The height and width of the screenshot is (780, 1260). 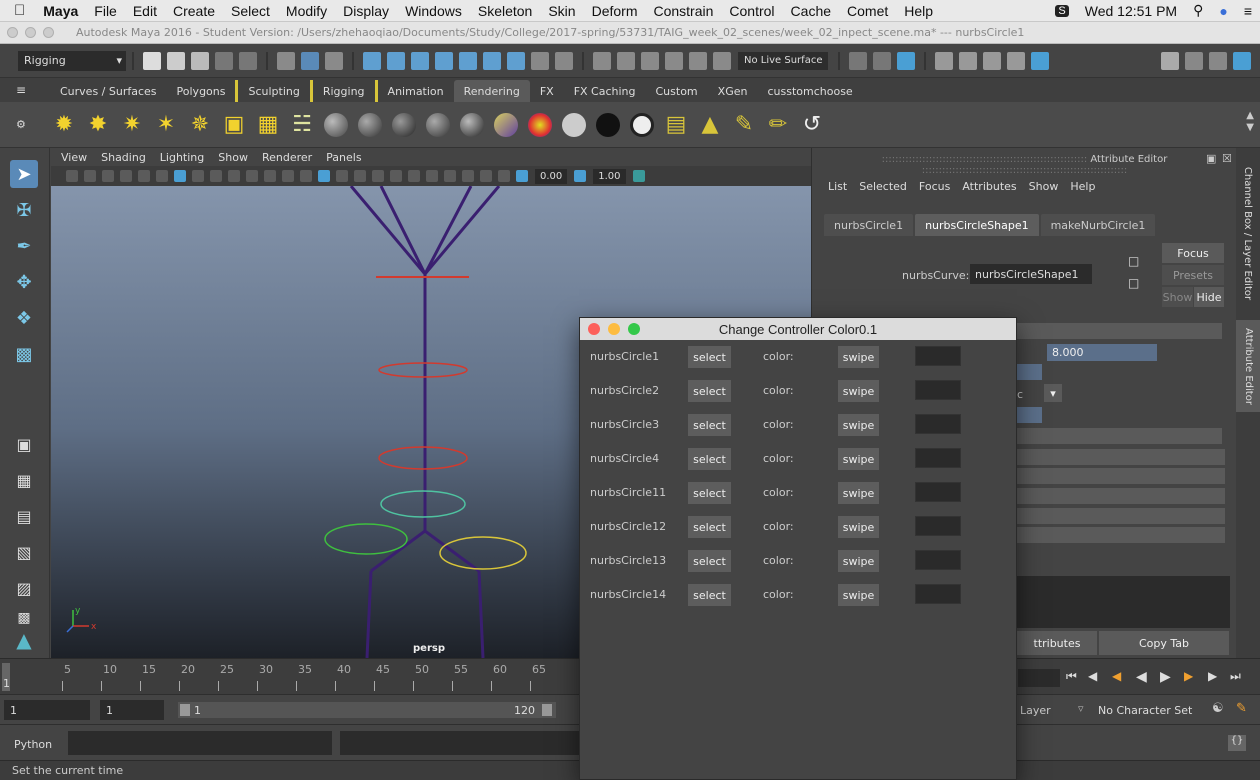 What do you see at coordinates (989, 186) in the screenshot?
I see `ae-menu-attributes: Attributes` at bounding box center [989, 186].